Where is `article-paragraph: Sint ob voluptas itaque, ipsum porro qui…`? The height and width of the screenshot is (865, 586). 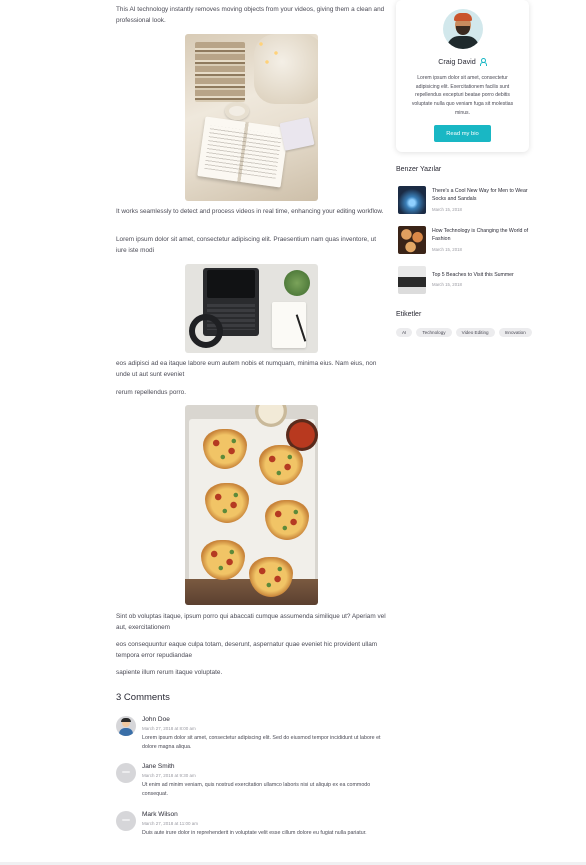
article-paragraph: Sint ob voluptas itaque, ipsum porro qui… is located at coordinates (251, 622).